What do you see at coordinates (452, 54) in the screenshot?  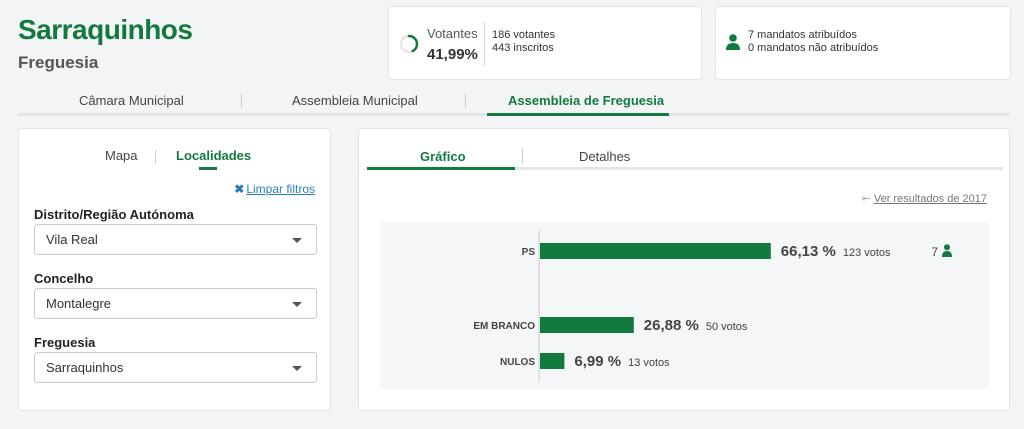 I see `votantes-percent: 41,99%` at bounding box center [452, 54].